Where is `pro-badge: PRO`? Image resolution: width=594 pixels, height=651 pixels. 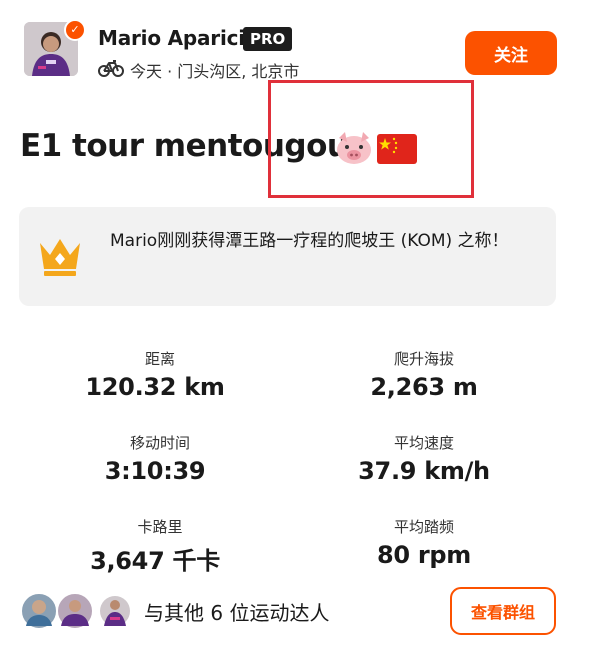
pro-badge: PRO is located at coordinates (268, 39).